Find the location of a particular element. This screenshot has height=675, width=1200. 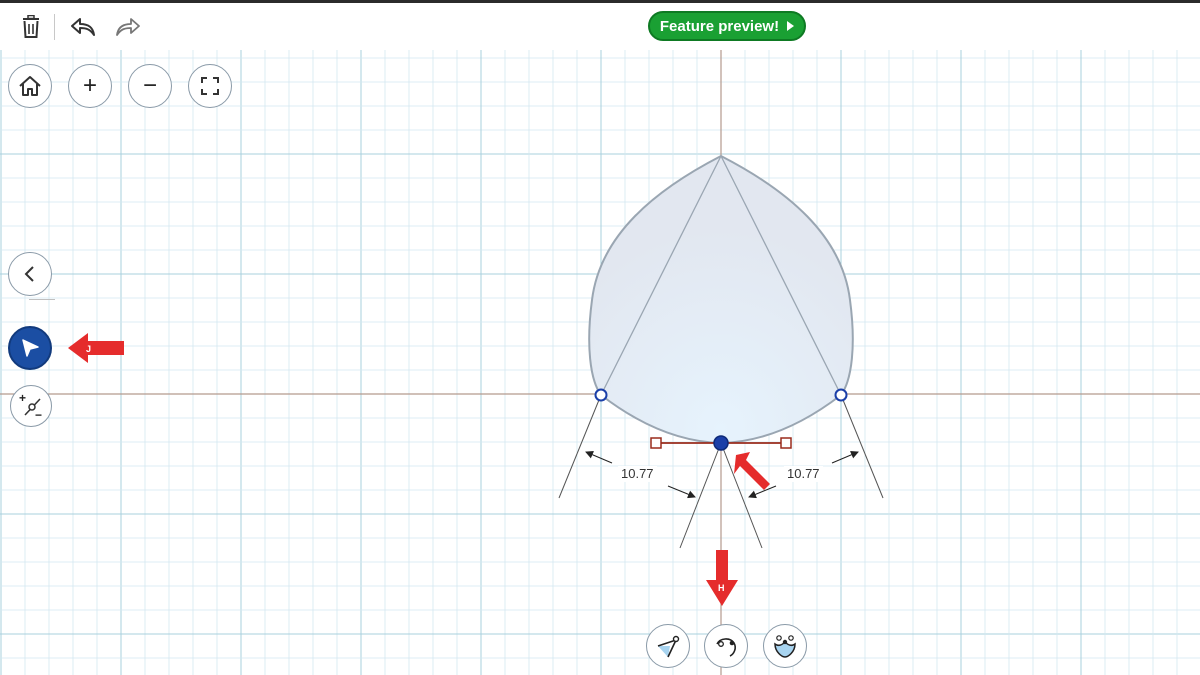

zoom-in-label: + is located at coordinates (89, 85).